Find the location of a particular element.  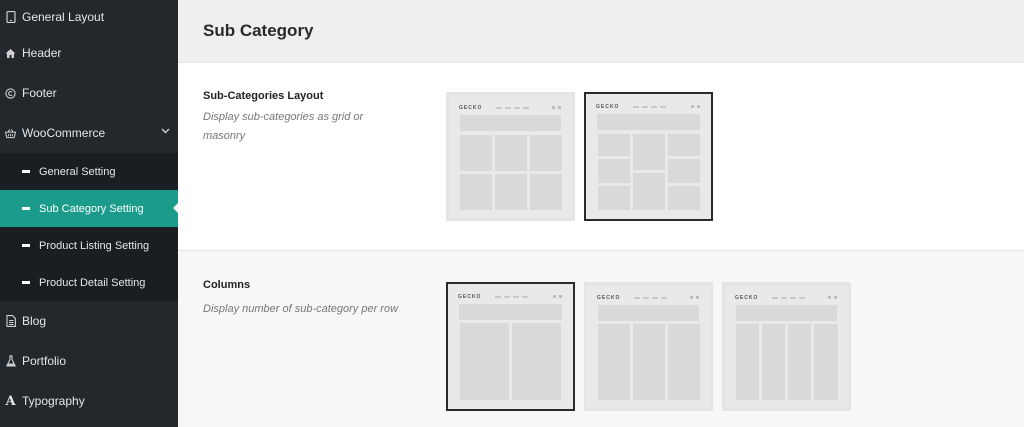

sidebar-item-label: Blog is located at coordinates (34, 321).